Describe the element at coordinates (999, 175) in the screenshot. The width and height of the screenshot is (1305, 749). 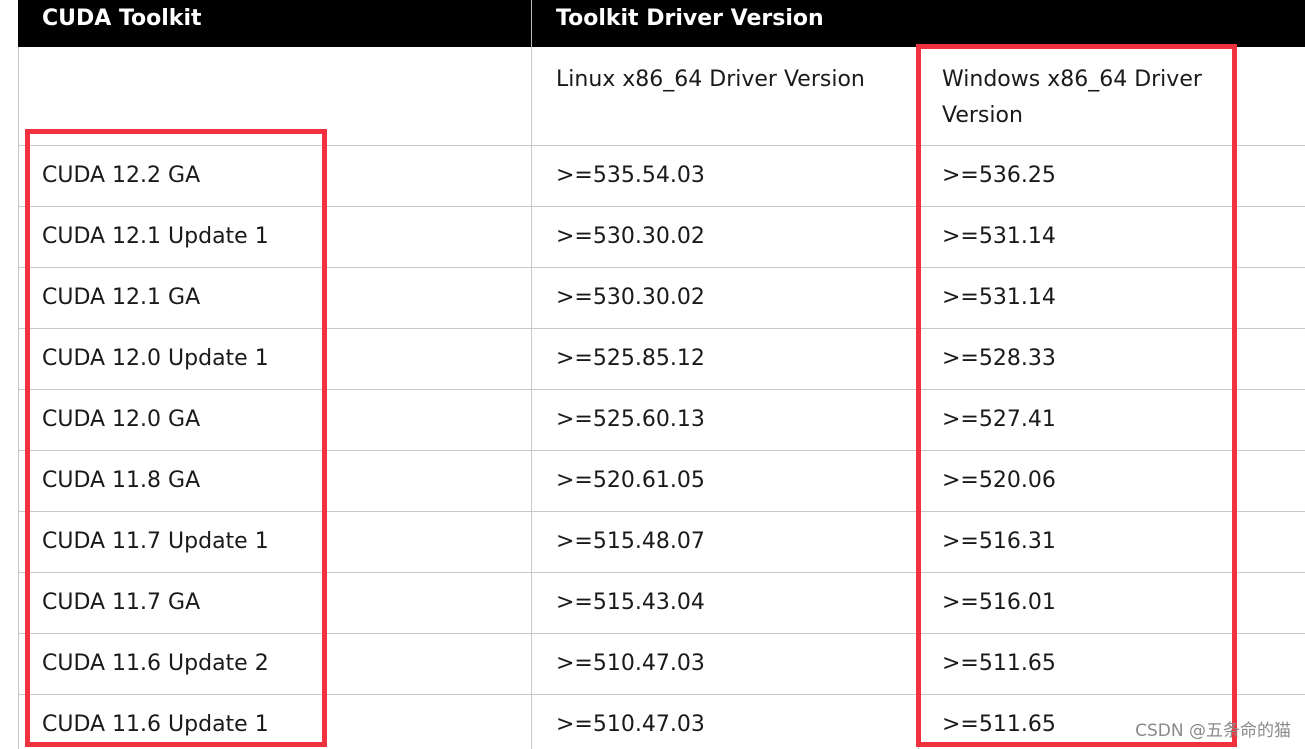
I see `windows-driver-cell: >=536.25` at that location.